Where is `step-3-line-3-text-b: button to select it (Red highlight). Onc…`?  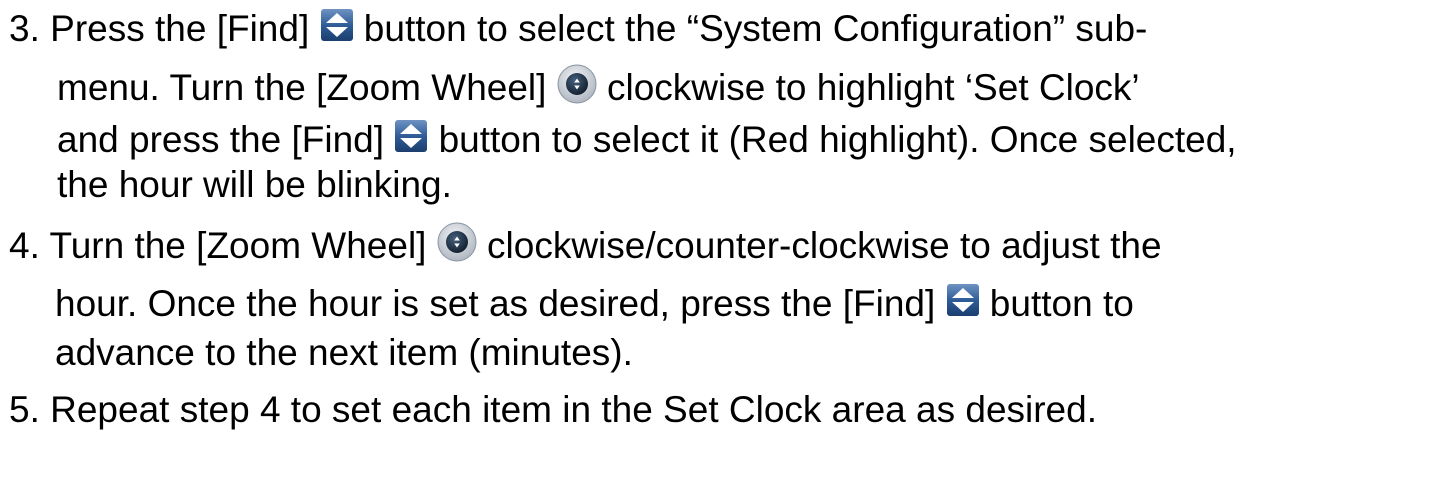 step-3-line-3-text-b: button to select it (Red highlight). Onc… is located at coordinates (832, 139).